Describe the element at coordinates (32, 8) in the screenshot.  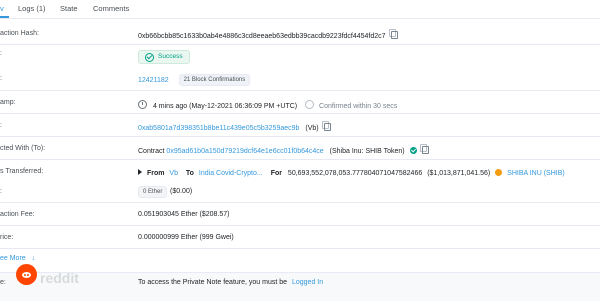
I see `tab-logs: Logs (1)` at that location.